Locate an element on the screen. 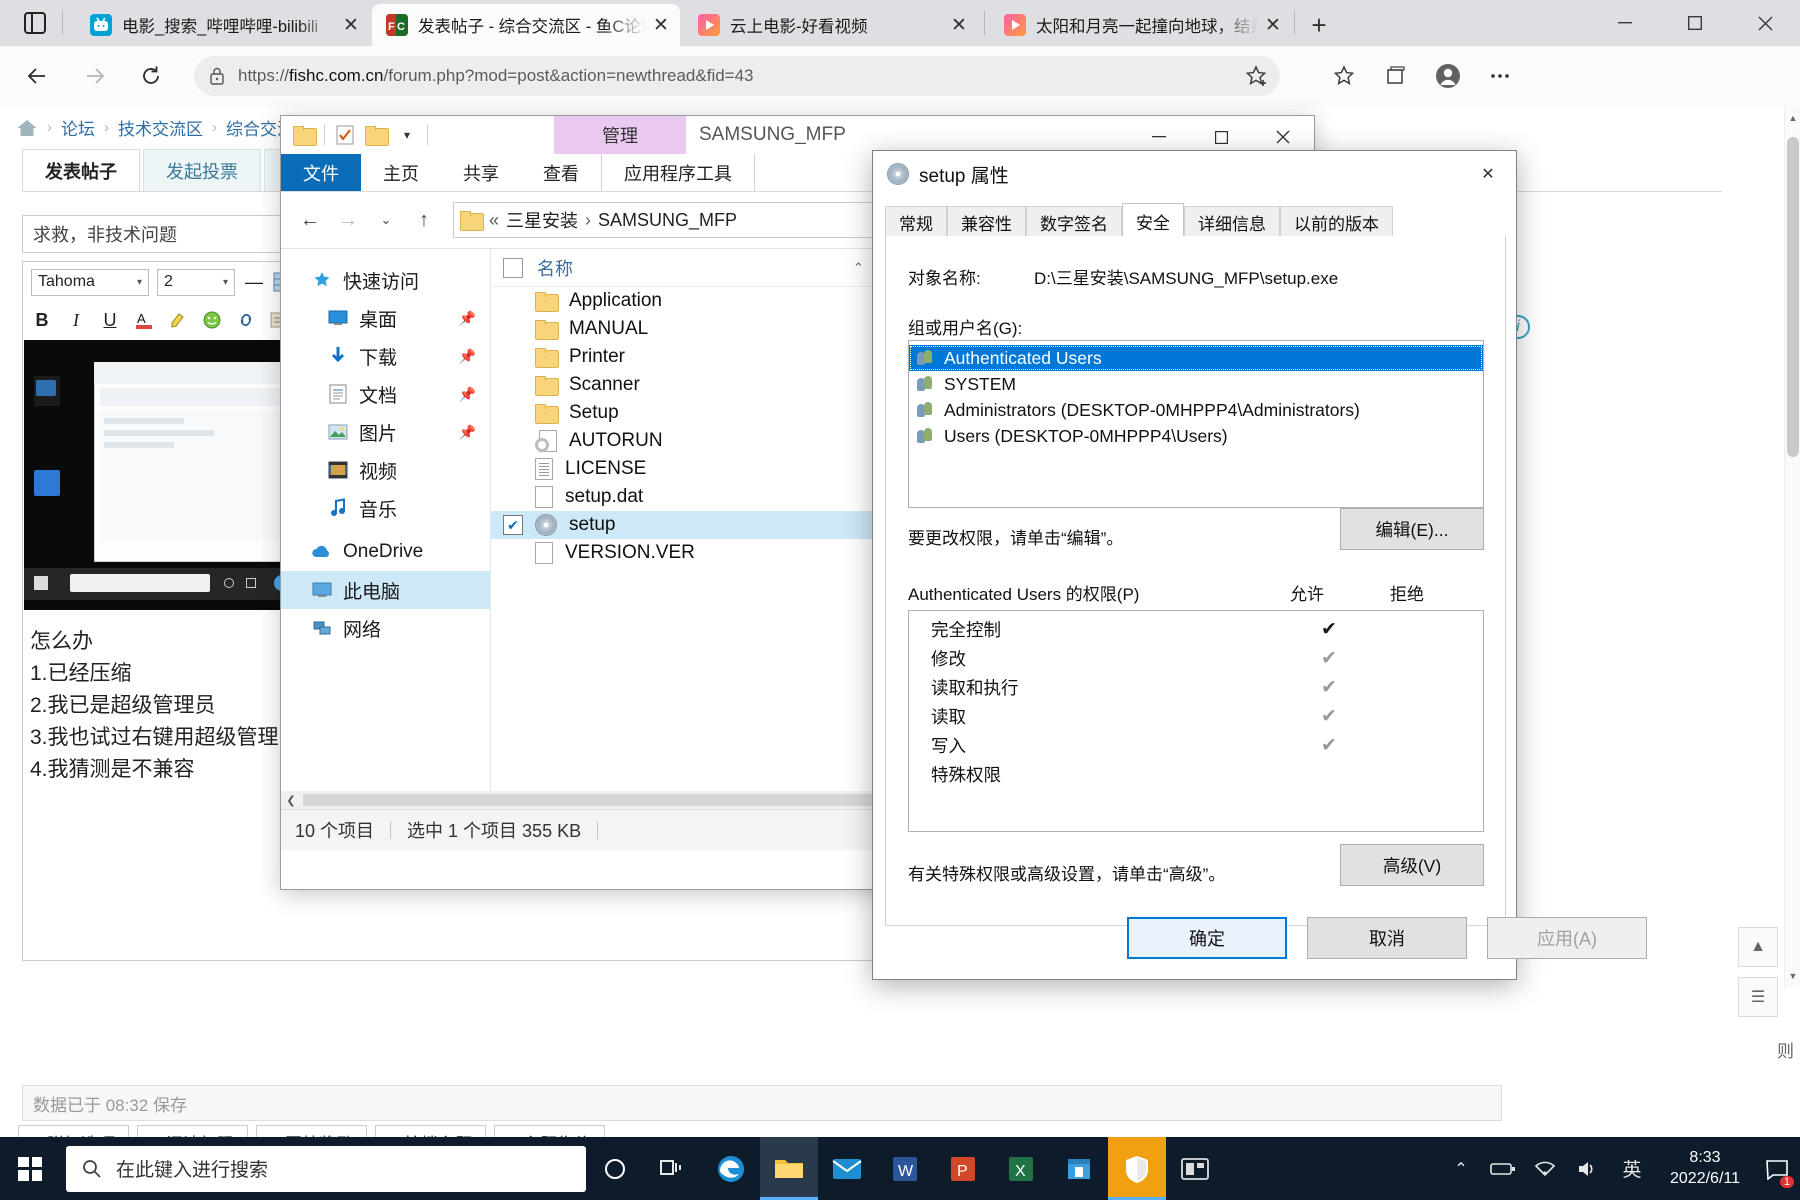 This screenshot has width=1800, height=1200. ribbon-tab-file: 文件 is located at coordinates (321, 172).